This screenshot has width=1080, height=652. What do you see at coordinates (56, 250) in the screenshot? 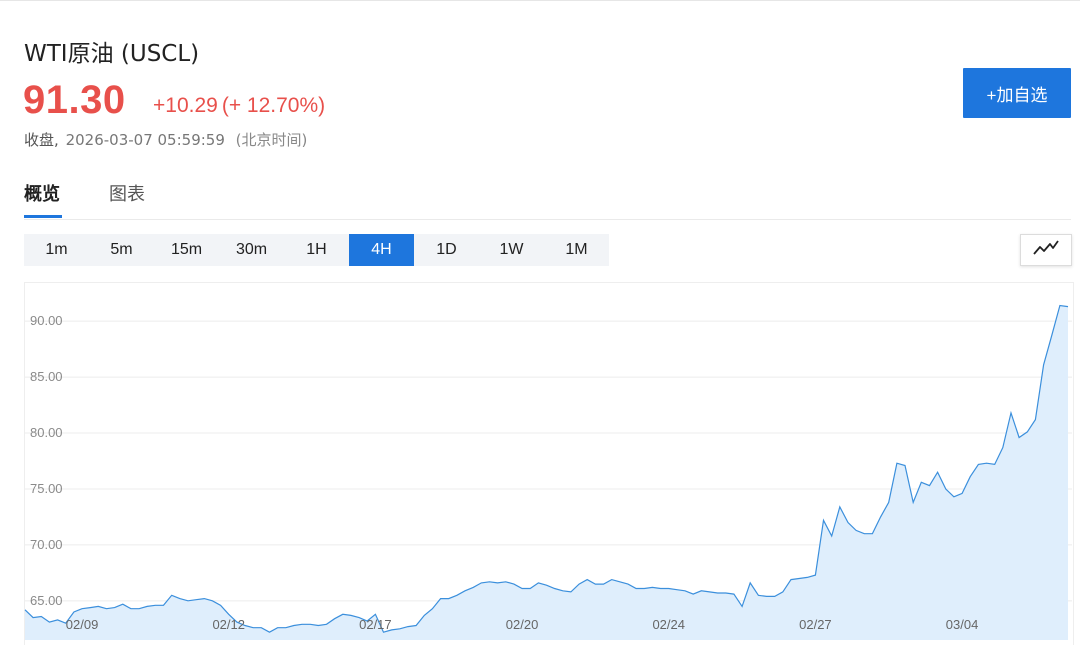
I see `period-1m-button: 1m` at bounding box center [56, 250].